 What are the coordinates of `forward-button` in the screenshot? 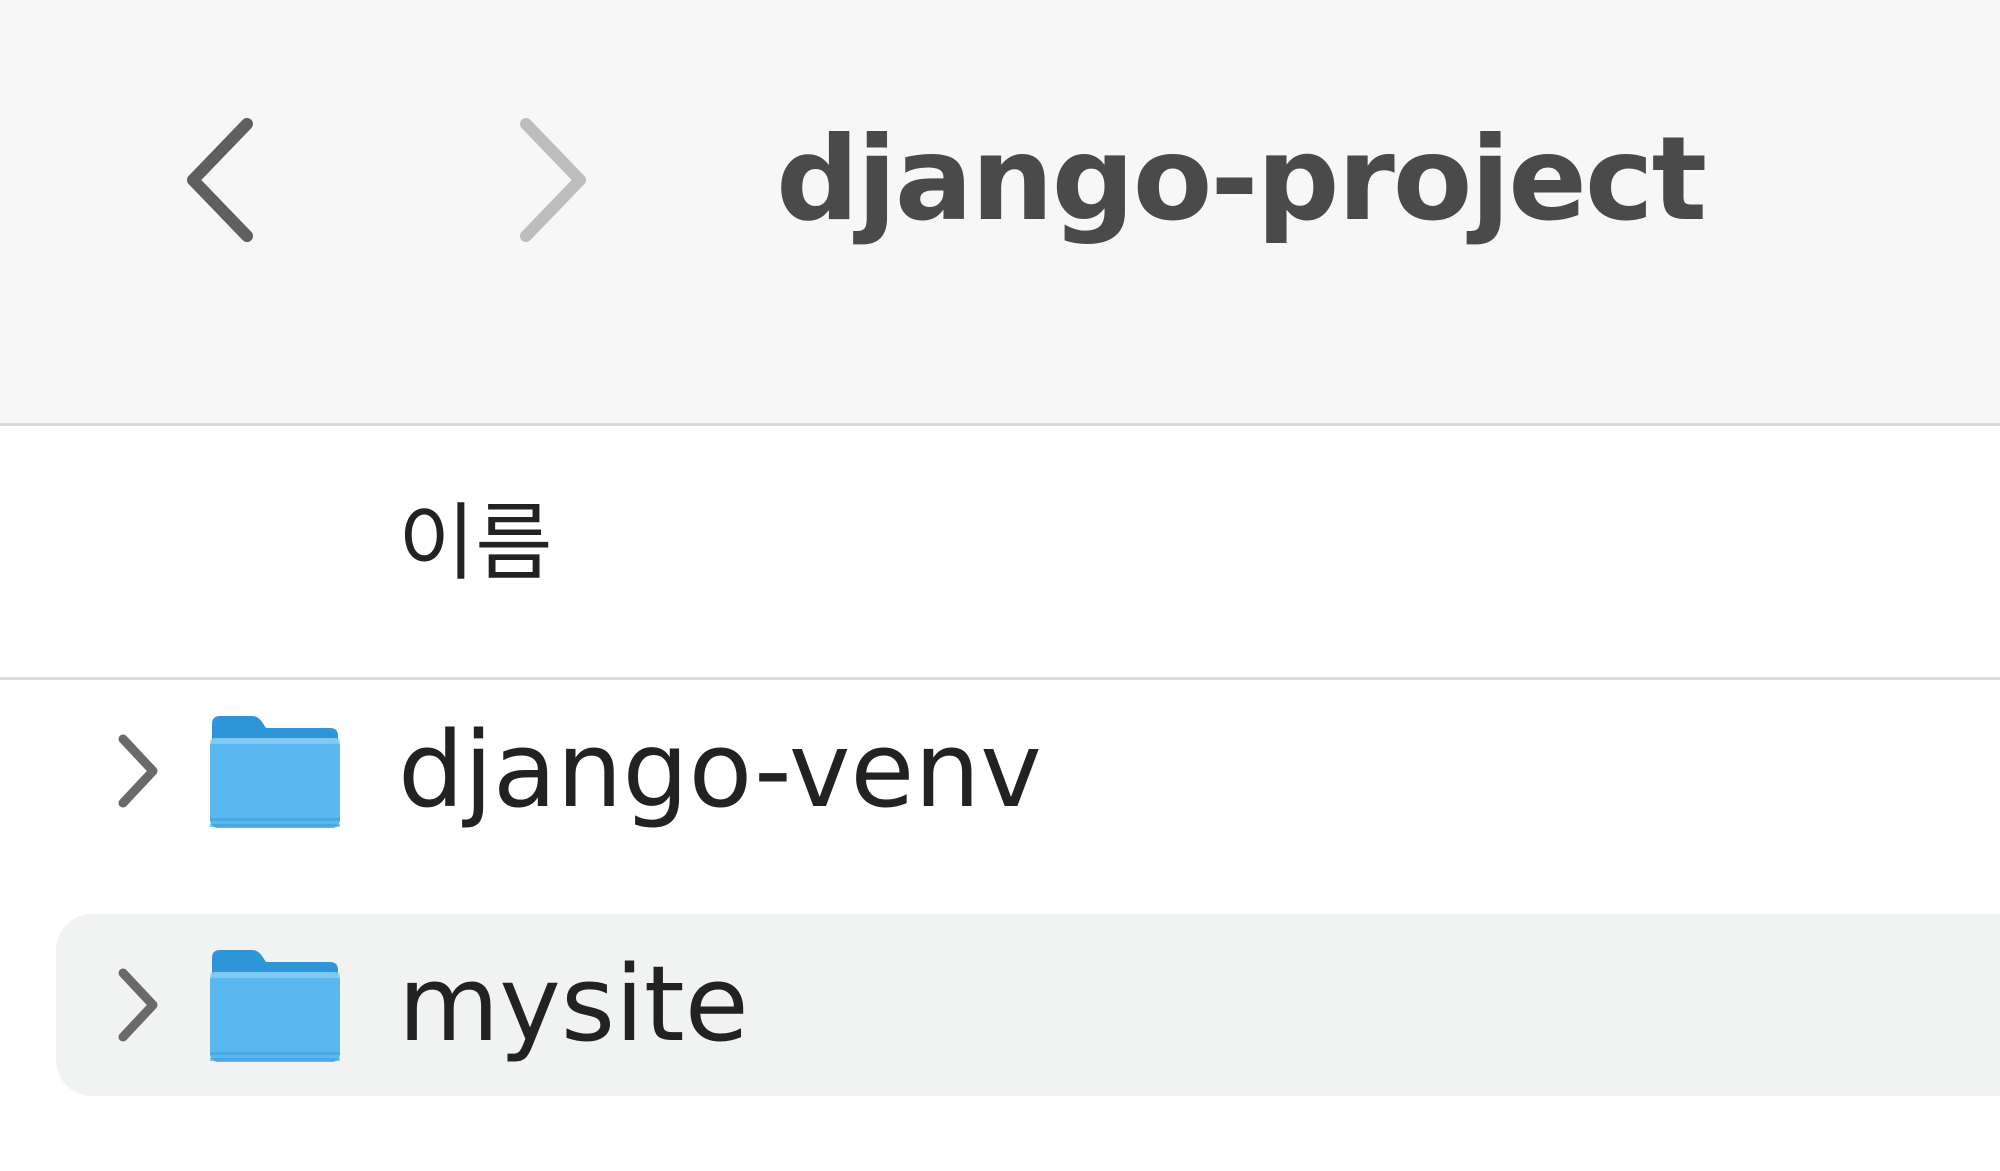 It's located at (553, 180).